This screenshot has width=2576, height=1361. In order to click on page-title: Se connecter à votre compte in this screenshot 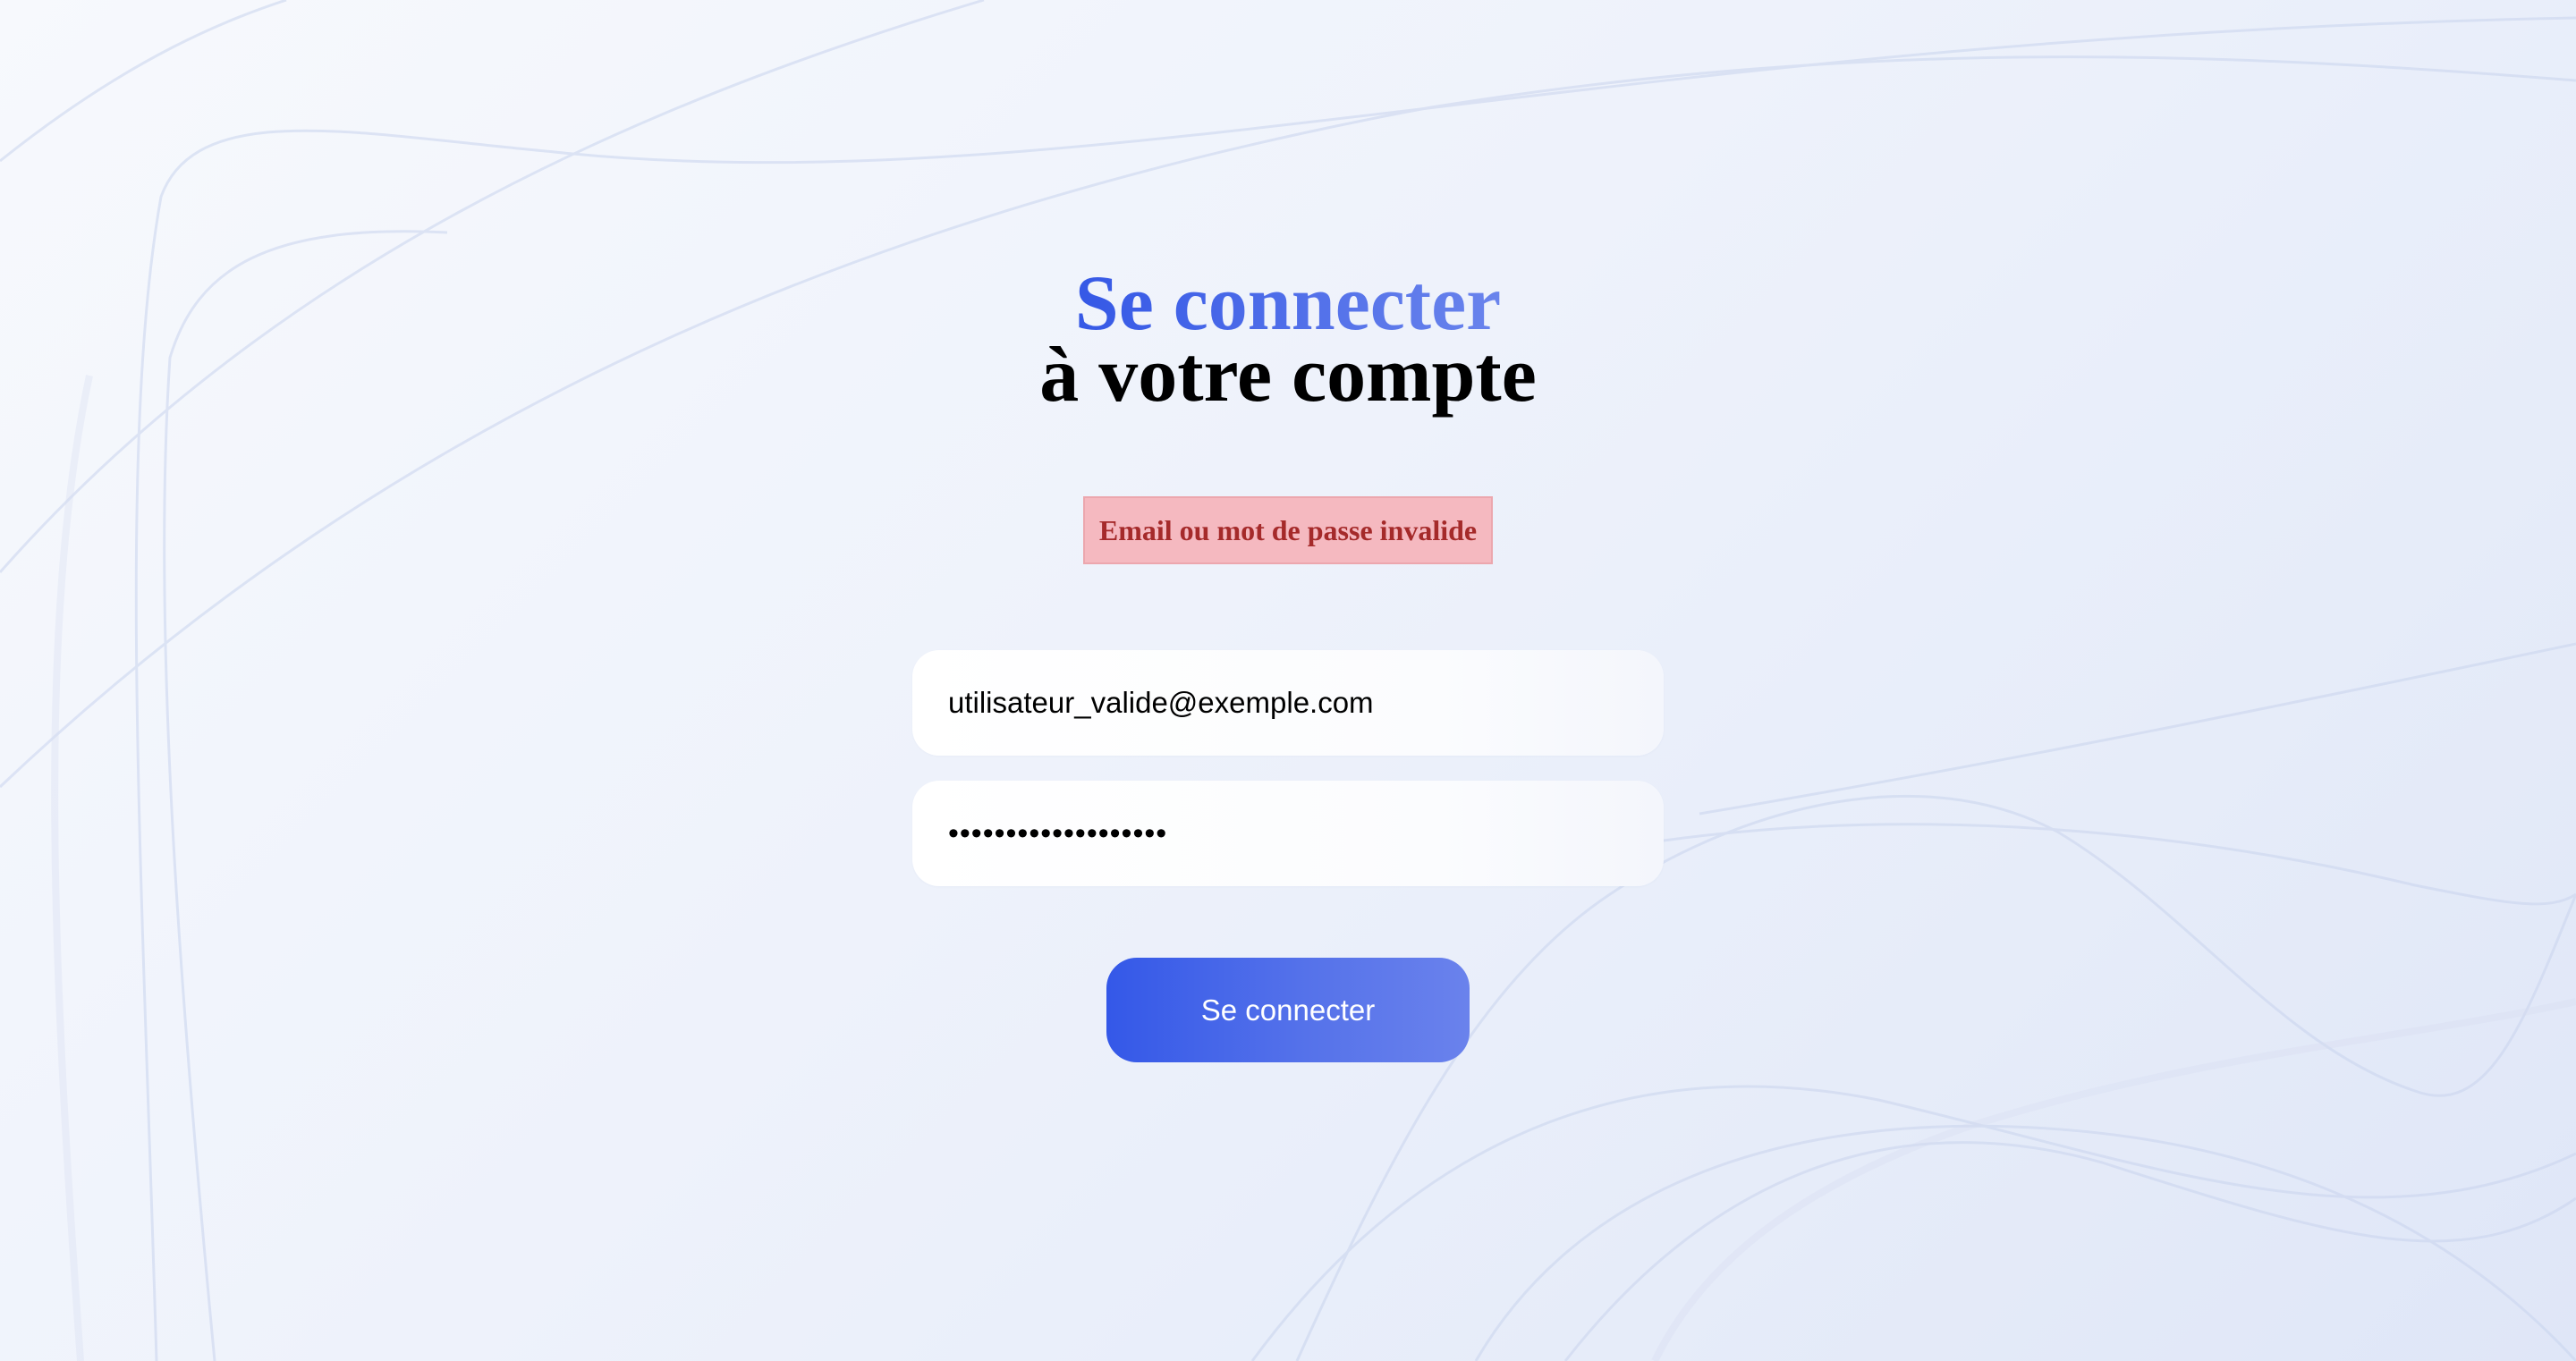, I will do `click(1288, 339)`.